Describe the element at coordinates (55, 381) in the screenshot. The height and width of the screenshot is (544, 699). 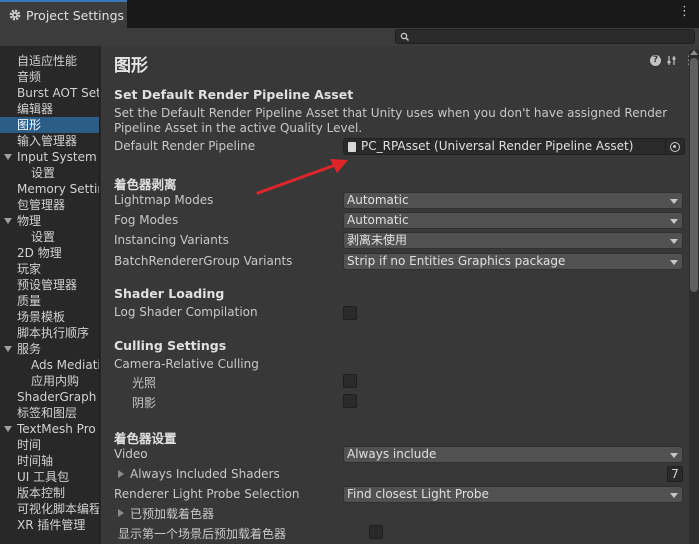
I see `sidebar-item-label: 应用内购` at that location.